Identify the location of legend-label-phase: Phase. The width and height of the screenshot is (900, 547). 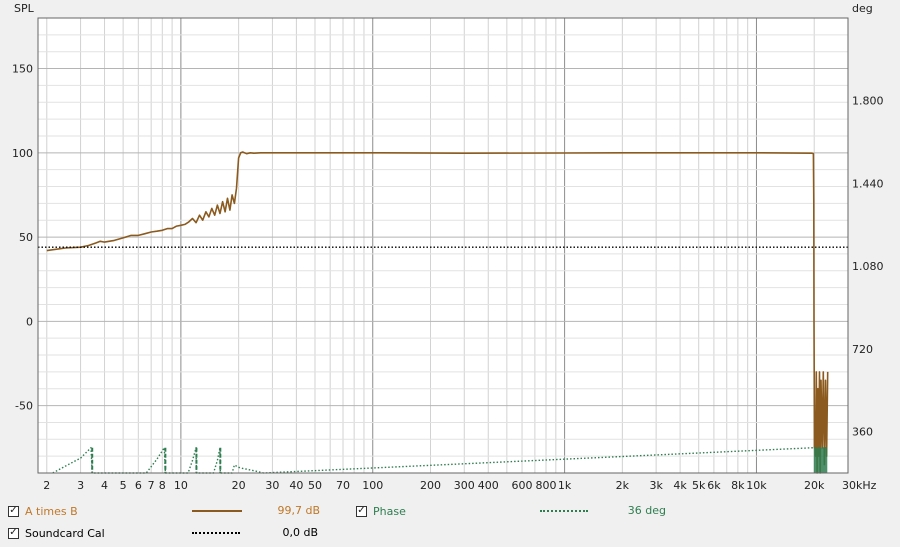
(389, 511).